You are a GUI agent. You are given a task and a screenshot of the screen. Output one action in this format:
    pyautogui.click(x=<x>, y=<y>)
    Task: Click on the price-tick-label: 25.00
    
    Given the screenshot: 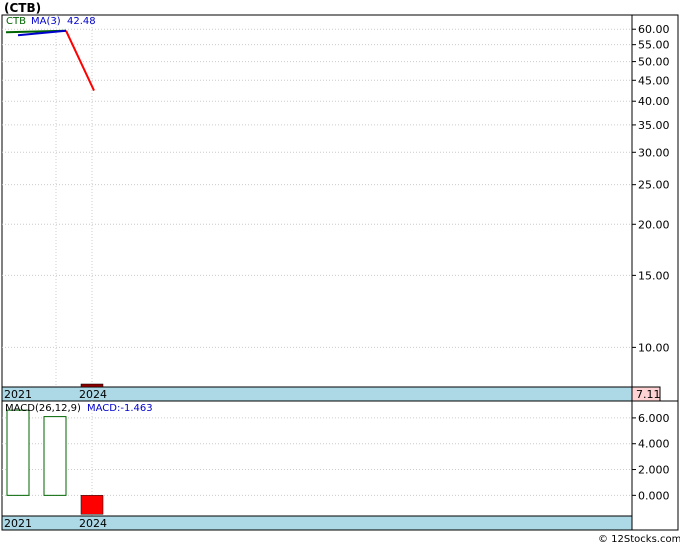 What is the action you would take?
    pyautogui.click(x=654, y=185)
    